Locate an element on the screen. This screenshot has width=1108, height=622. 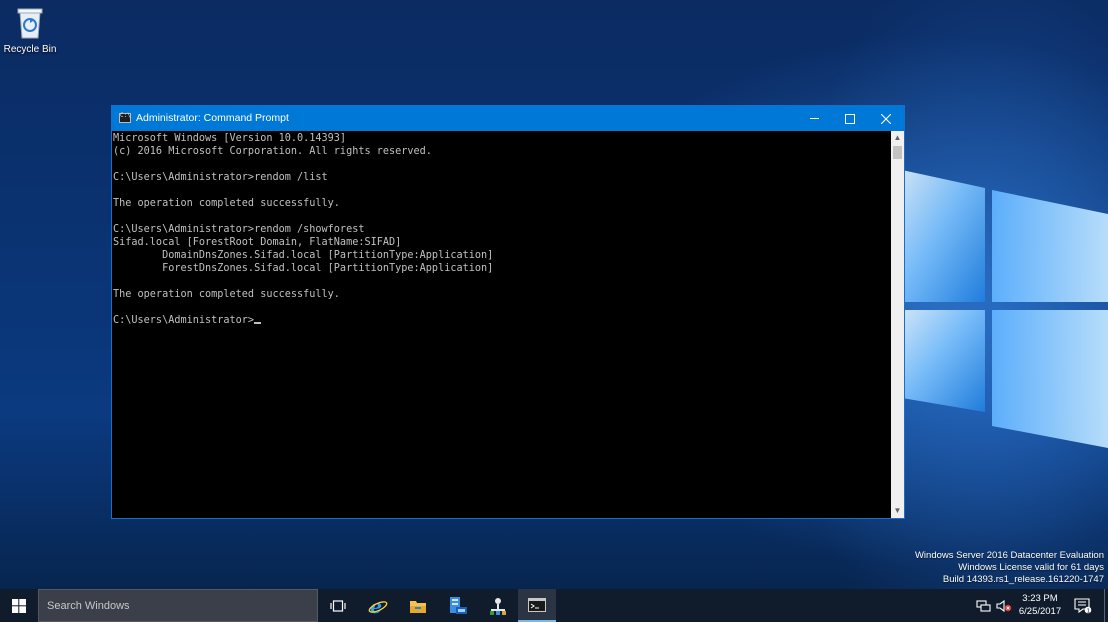
network-admin-icon is located at coordinates (498, 606).